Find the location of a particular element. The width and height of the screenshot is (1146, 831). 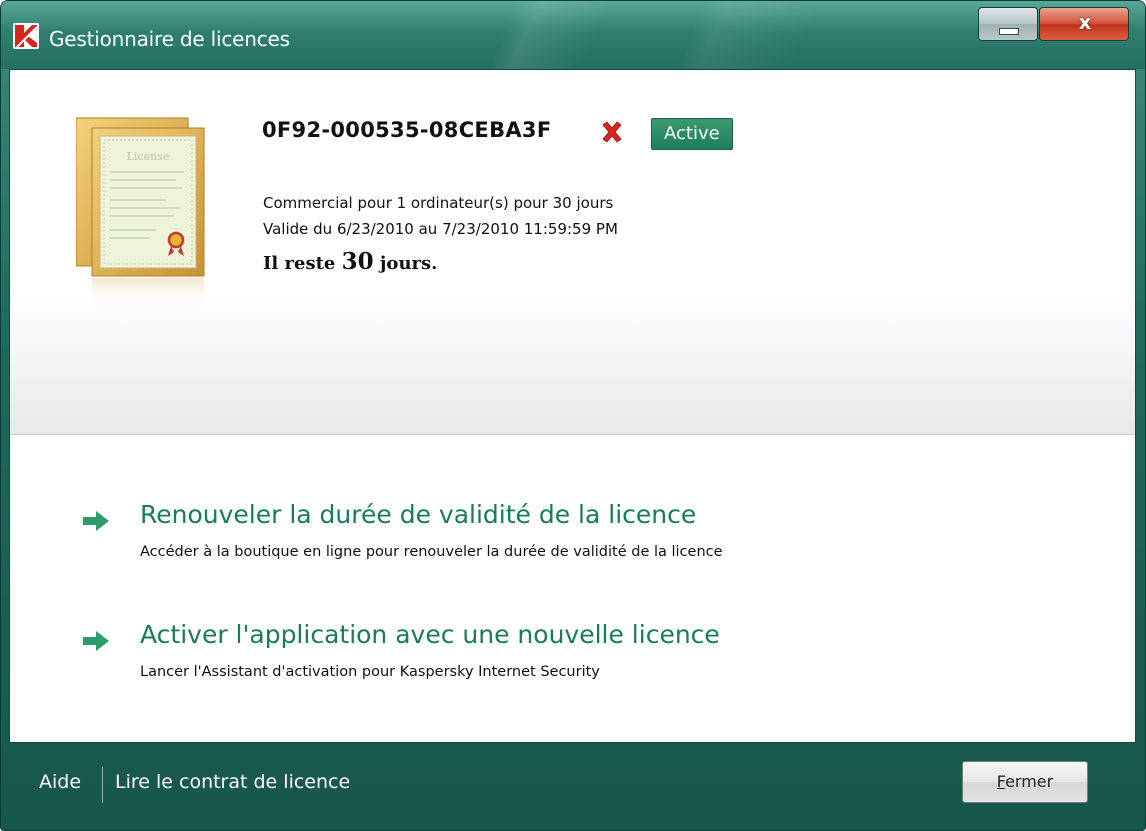

days-remaining-text: Il reste 30 jours. is located at coordinates (350, 261).